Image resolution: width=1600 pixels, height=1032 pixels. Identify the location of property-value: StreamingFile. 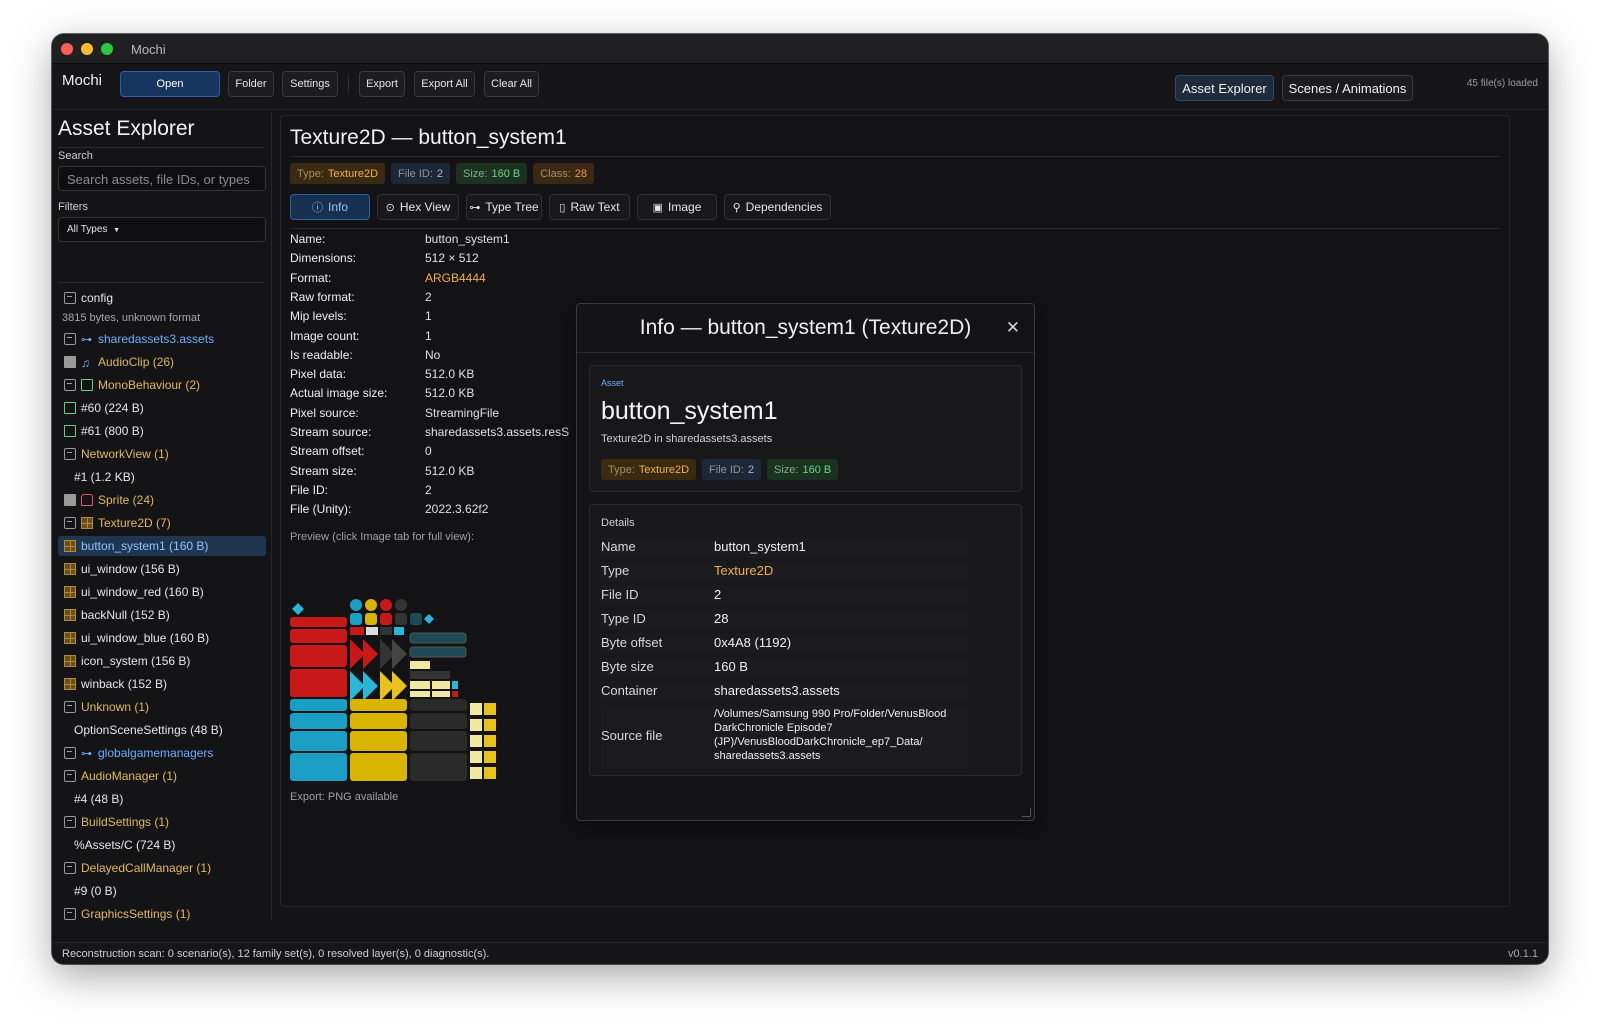
(462, 413).